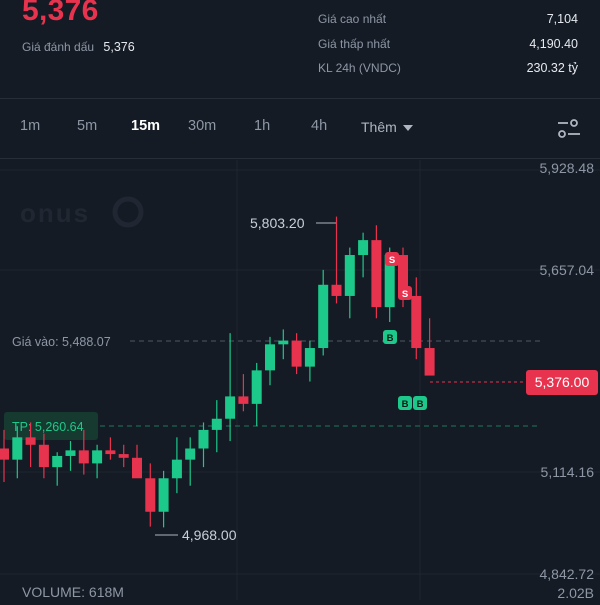 The image size is (600, 605). Describe the element at coordinates (407, 128) in the screenshot. I see `chevron-down-icon` at that location.